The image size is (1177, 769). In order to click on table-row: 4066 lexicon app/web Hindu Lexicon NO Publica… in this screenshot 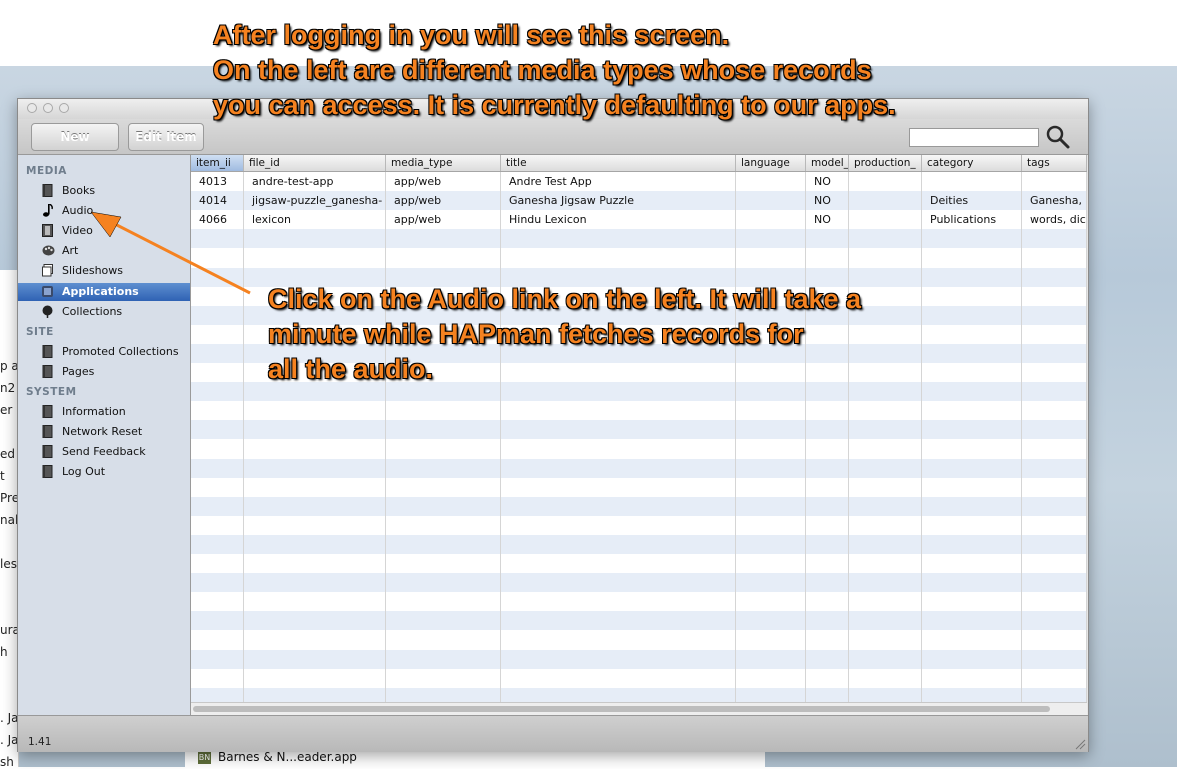, I will do `click(639, 219)`.